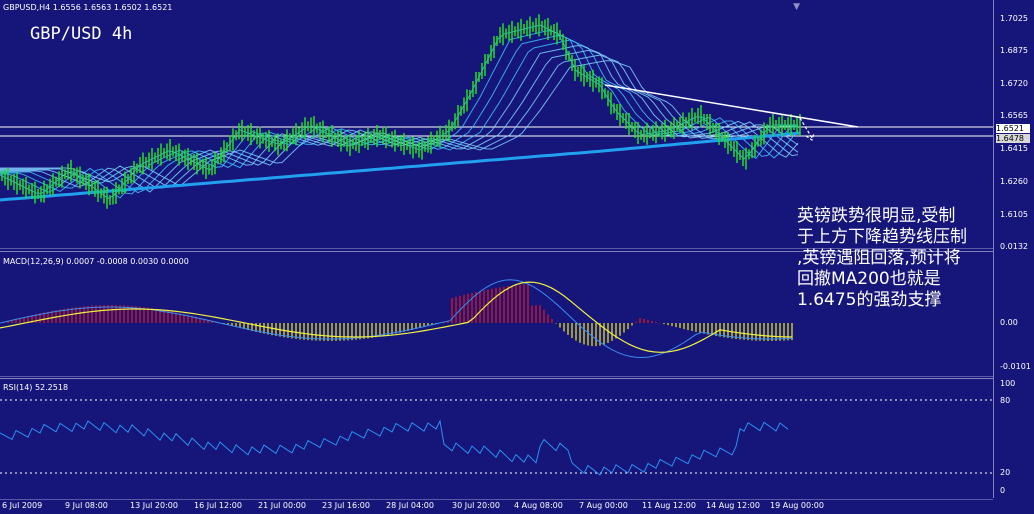  What do you see at coordinates (1005, 472) in the screenshot?
I see `rsi-tick: 20` at bounding box center [1005, 472].